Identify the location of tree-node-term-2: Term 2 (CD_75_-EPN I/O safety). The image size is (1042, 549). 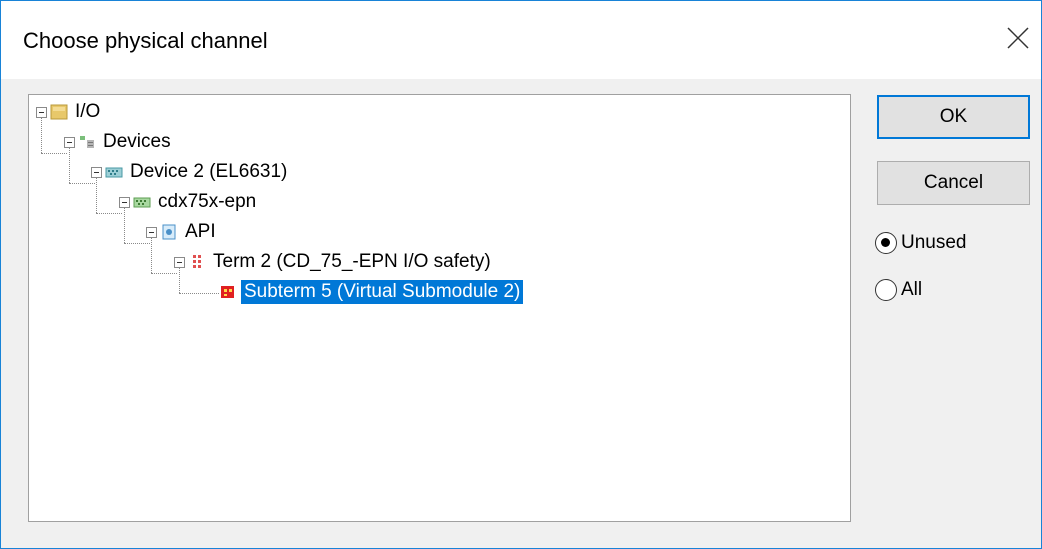
(334, 262).